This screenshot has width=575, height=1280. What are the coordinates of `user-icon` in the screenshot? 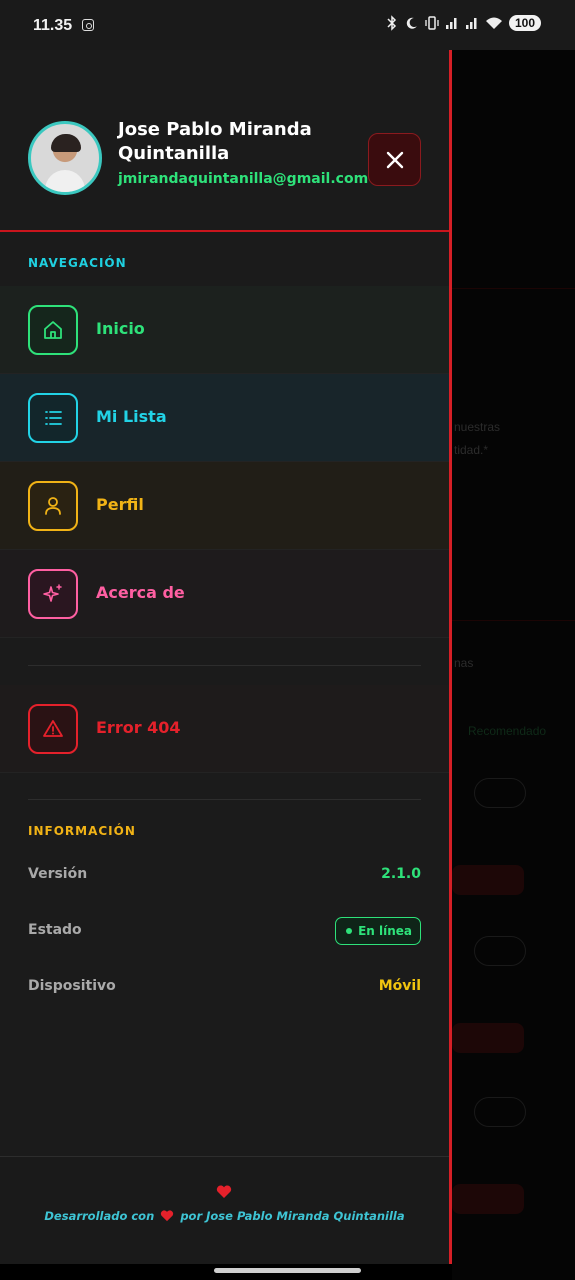 It's located at (53, 506).